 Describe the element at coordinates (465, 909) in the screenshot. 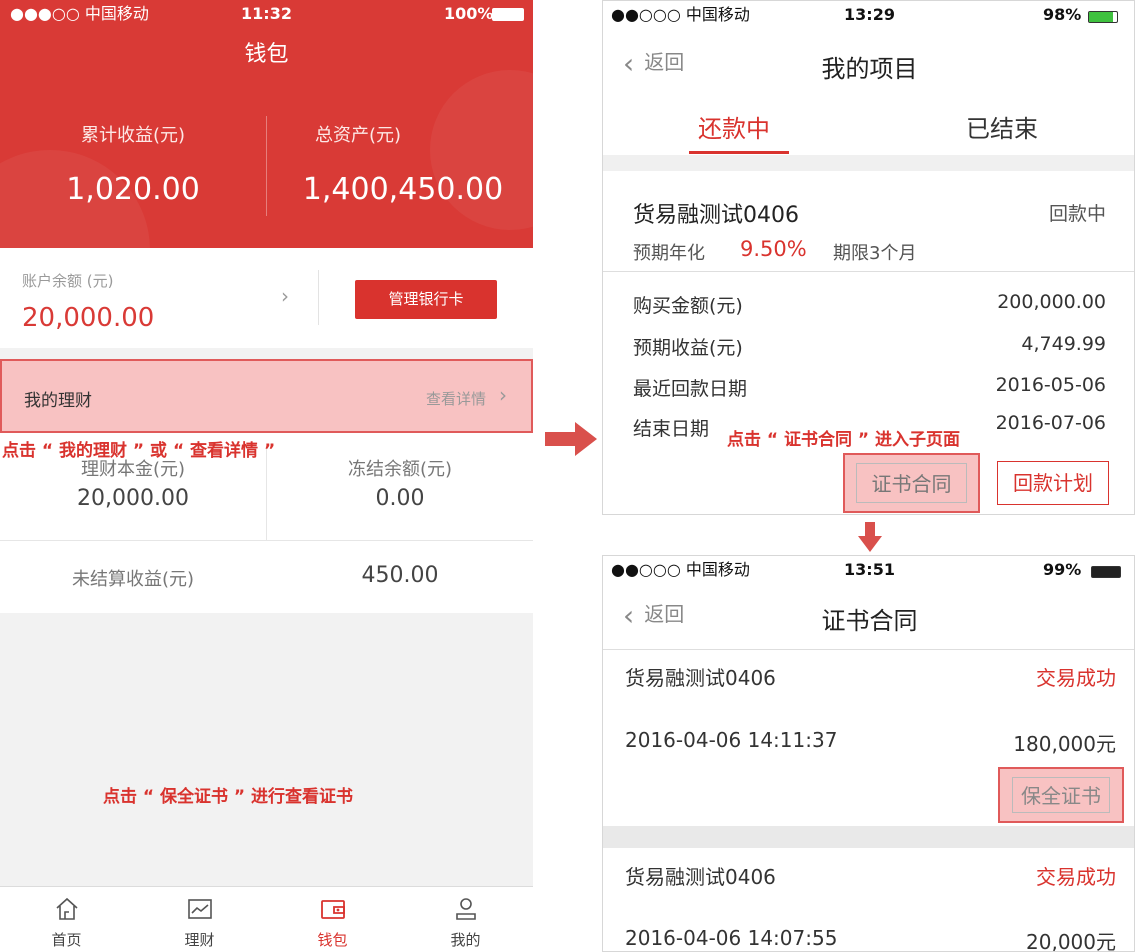

I see `user-icon` at that location.